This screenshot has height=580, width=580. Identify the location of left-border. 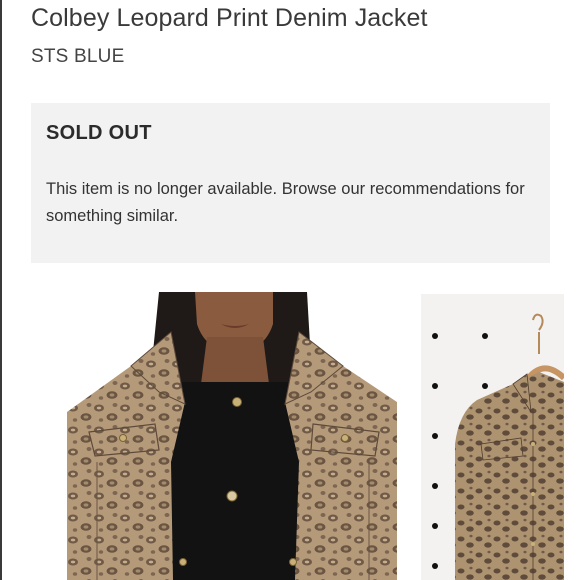
(1, 290).